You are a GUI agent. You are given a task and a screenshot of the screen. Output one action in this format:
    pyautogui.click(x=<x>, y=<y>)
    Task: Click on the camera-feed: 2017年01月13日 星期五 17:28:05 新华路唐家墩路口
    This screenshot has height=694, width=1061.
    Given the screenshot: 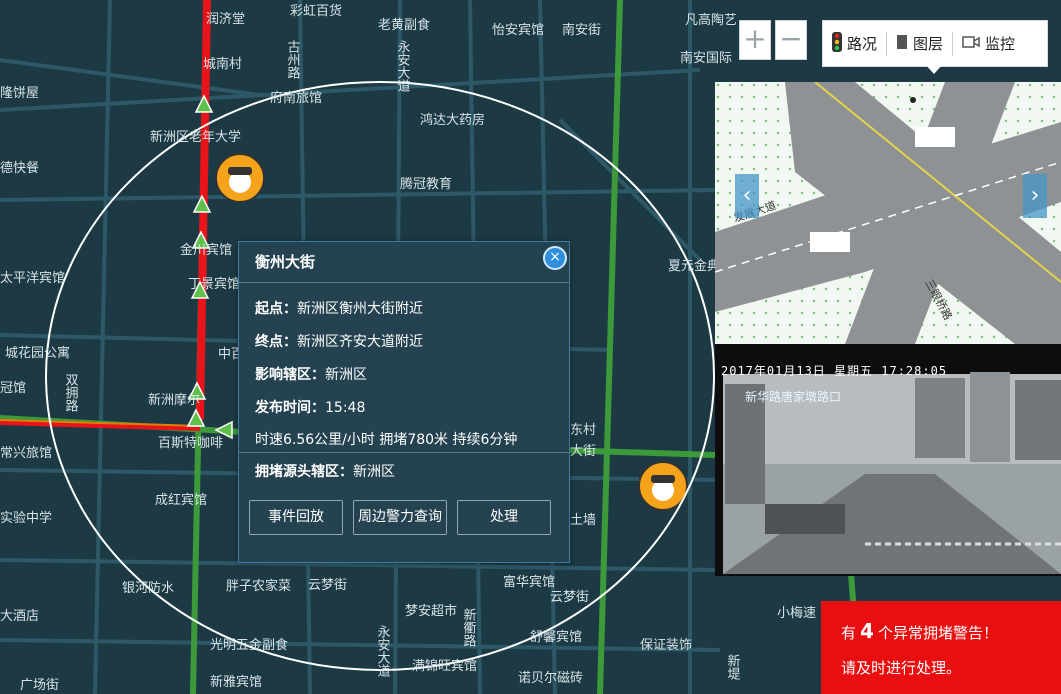 What is the action you would take?
    pyautogui.click(x=888, y=460)
    